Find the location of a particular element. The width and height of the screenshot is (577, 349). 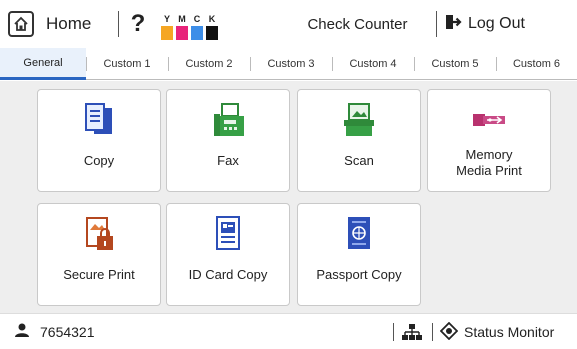

fax-icon is located at coordinates (228, 120).